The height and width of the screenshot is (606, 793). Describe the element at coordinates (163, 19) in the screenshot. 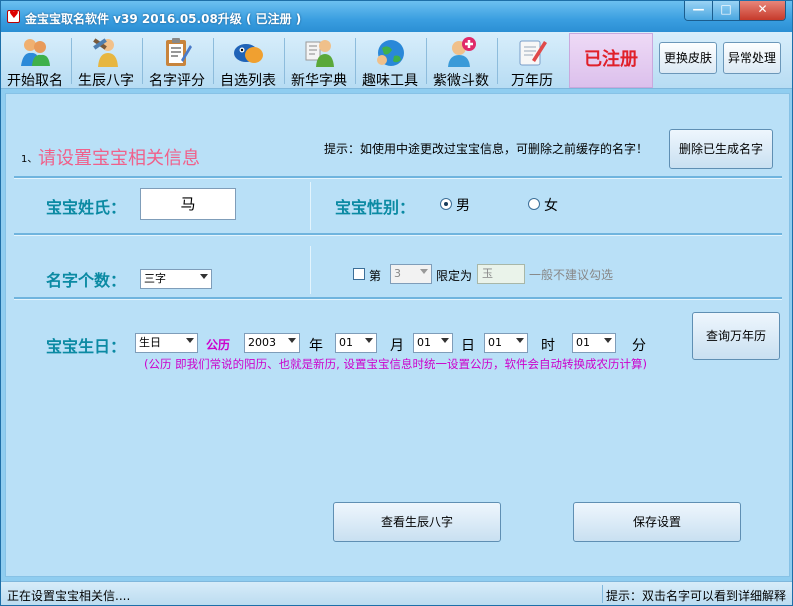

I see `window-title: 金宝宝取名软件 v39 2016.05.08升级 ( 已注册 )` at that location.